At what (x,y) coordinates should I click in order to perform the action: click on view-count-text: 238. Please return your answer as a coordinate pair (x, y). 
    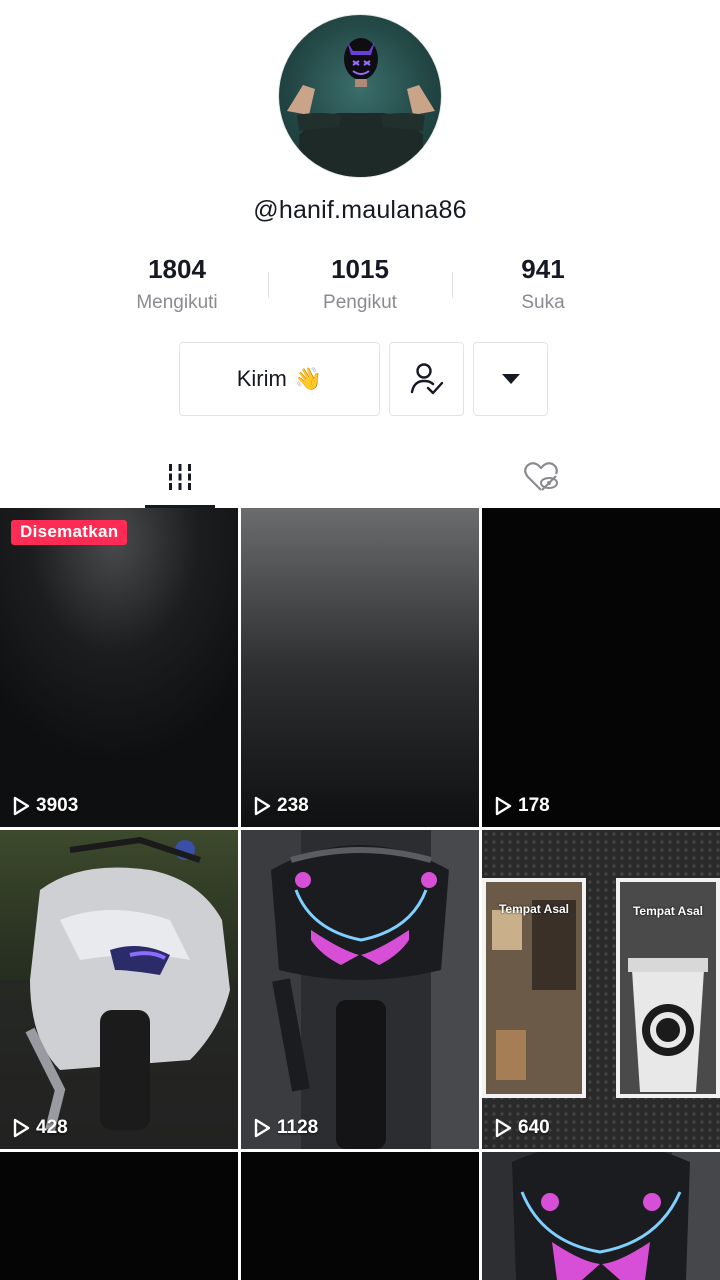
    Looking at the image, I should click on (293, 805).